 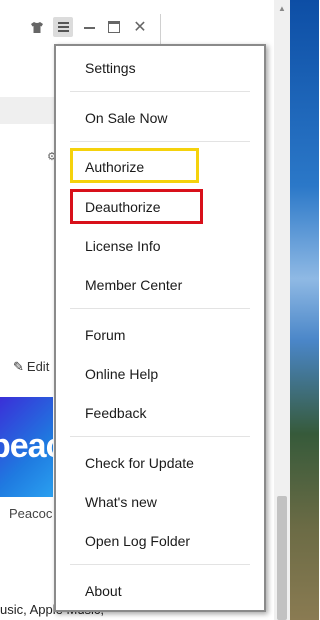 I want to click on edit-label: Edit, so click(x=38, y=366).